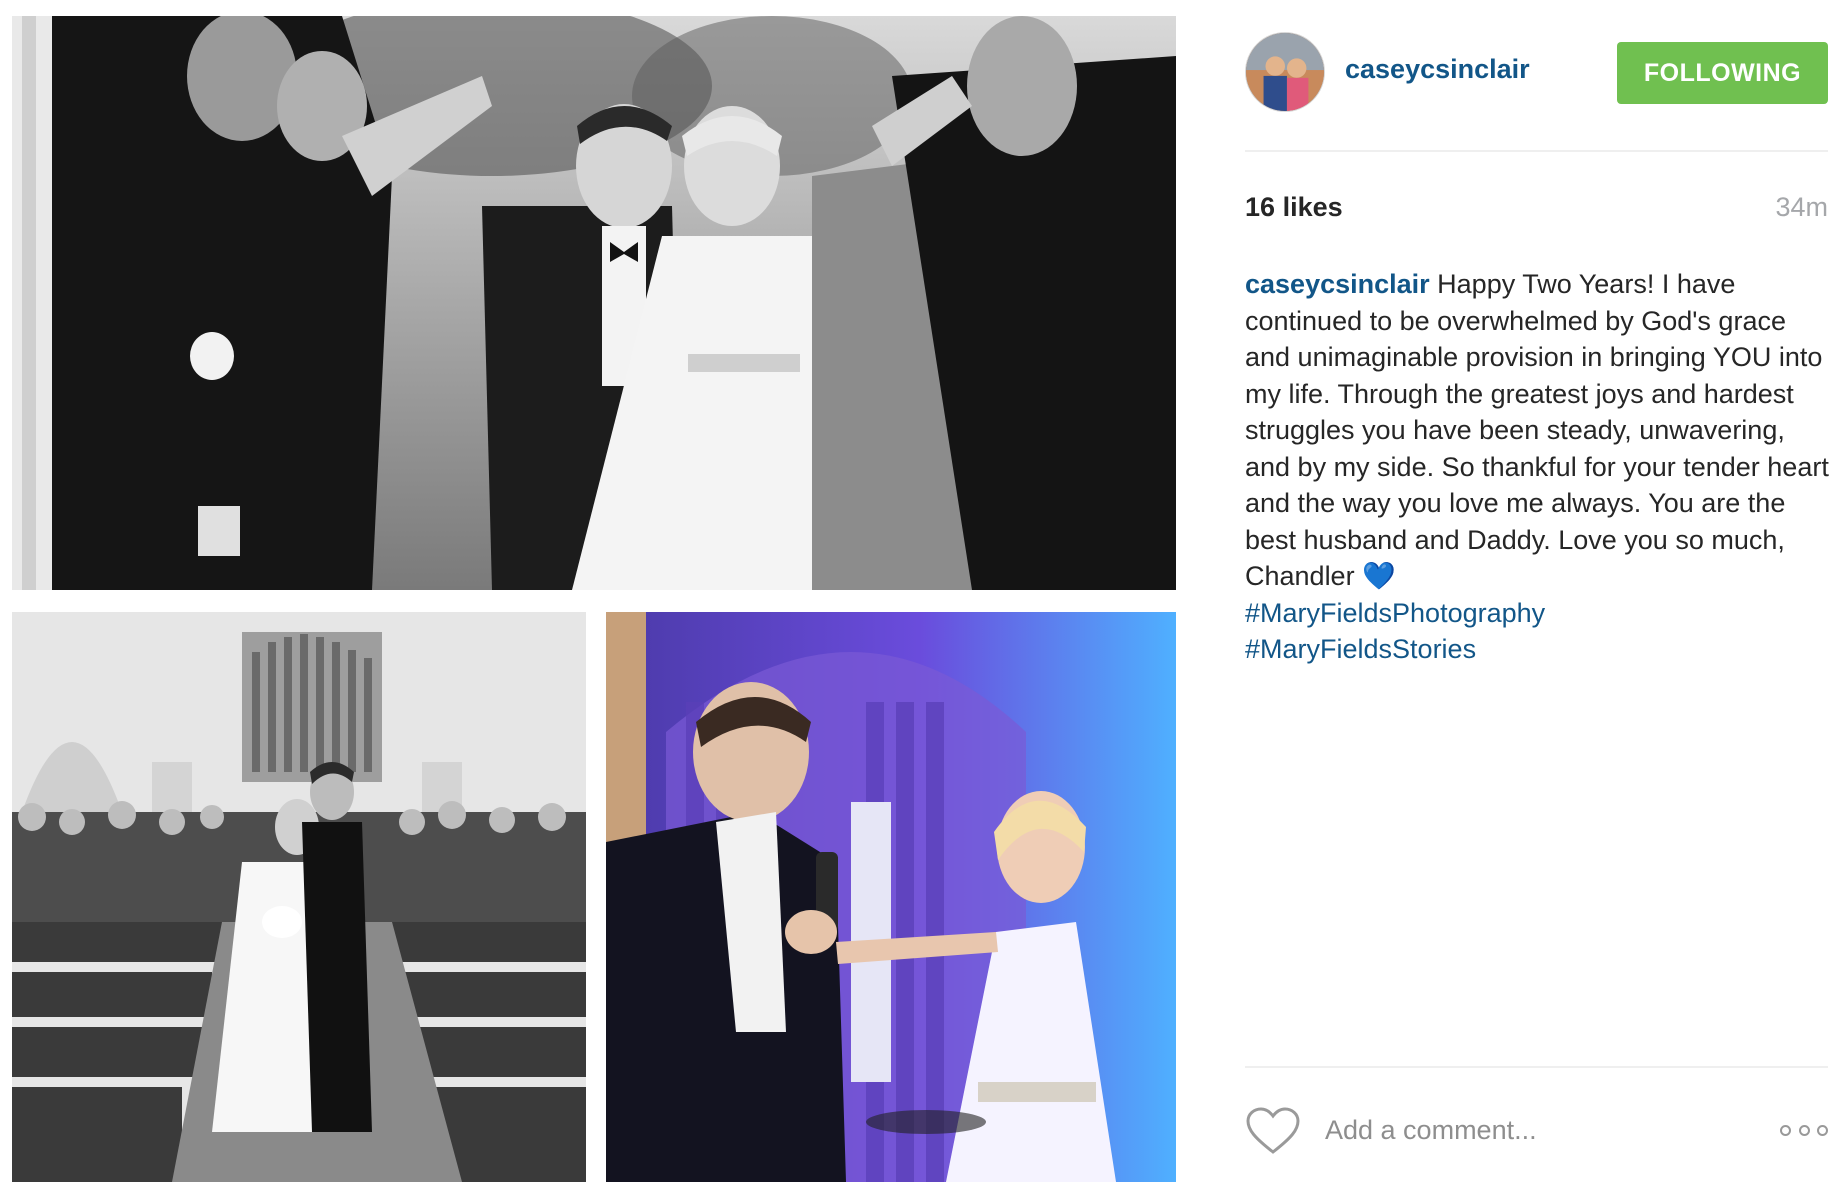 This screenshot has width=1846, height=1182. Describe the element at coordinates (1536, 72) in the screenshot. I see `post-header: caseycsinclair FOLLOWING` at that location.